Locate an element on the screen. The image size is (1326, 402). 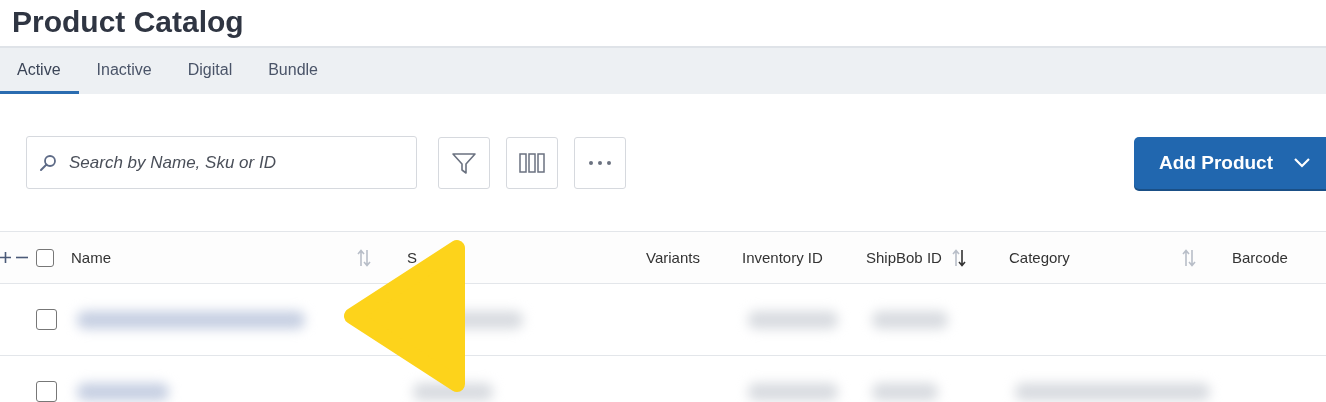
columns-icon is located at coordinates (532, 162).